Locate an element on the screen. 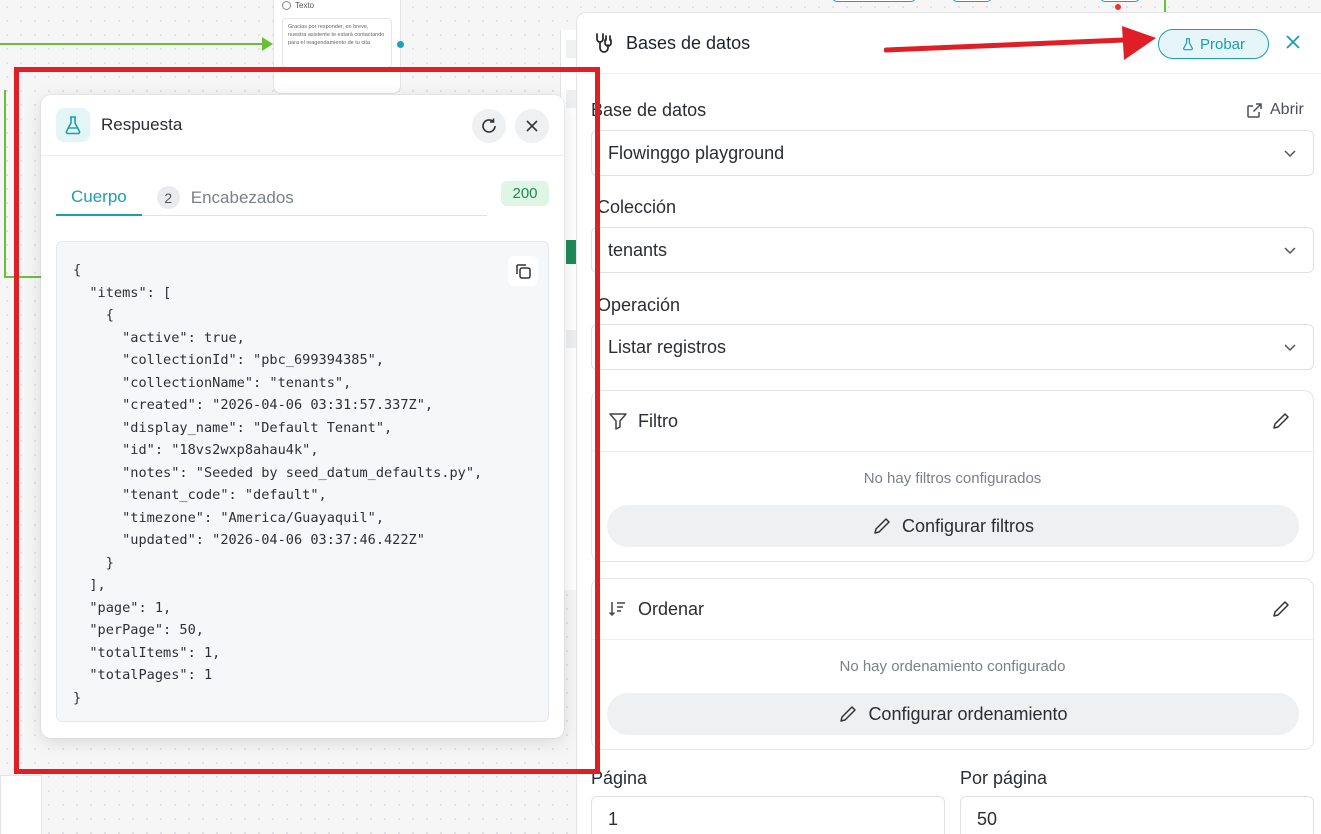 This screenshot has height=834, width=1321. configure-sort-button: Configurar ordenamiento is located at coordinates (953, 714).